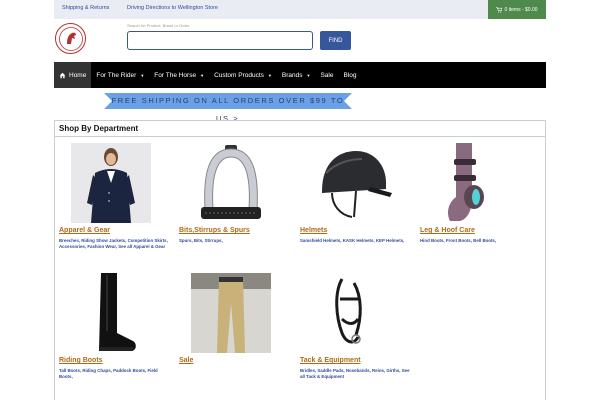 The image size is (600, 400). Describe the element at coordinates (214, 230) in the screenshot. I see `department-title: Bits,Stirrups & Spurs` at that location.